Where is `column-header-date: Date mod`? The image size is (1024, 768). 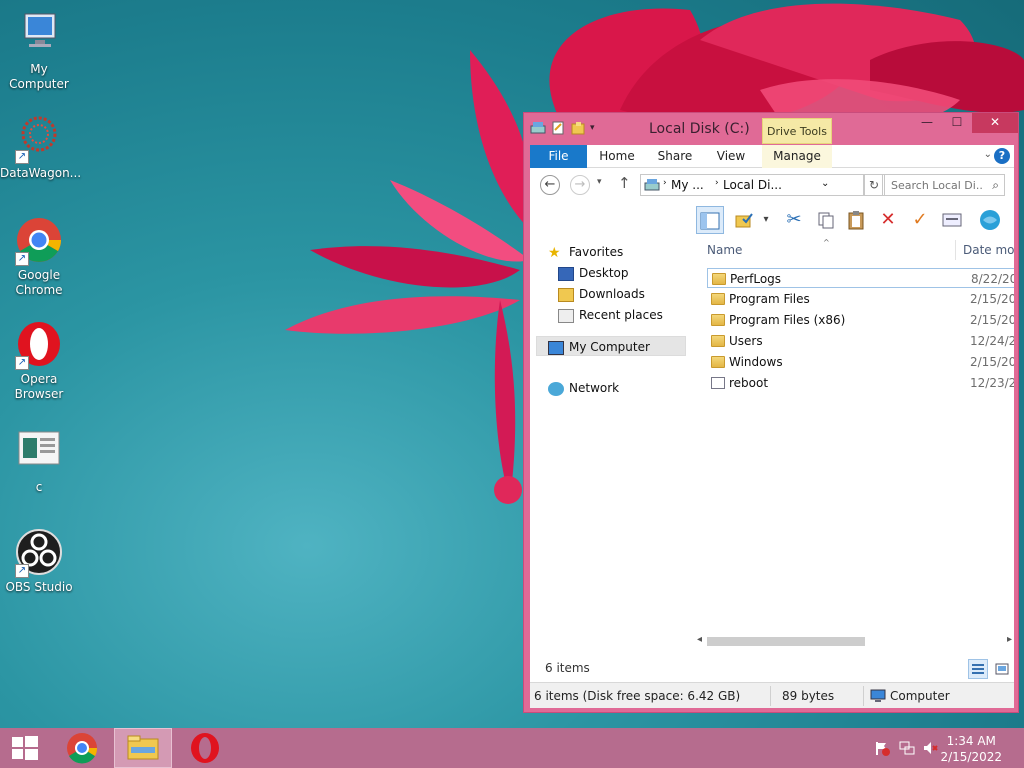
column-header-date: Date mod is located at coordinates (988, 250).